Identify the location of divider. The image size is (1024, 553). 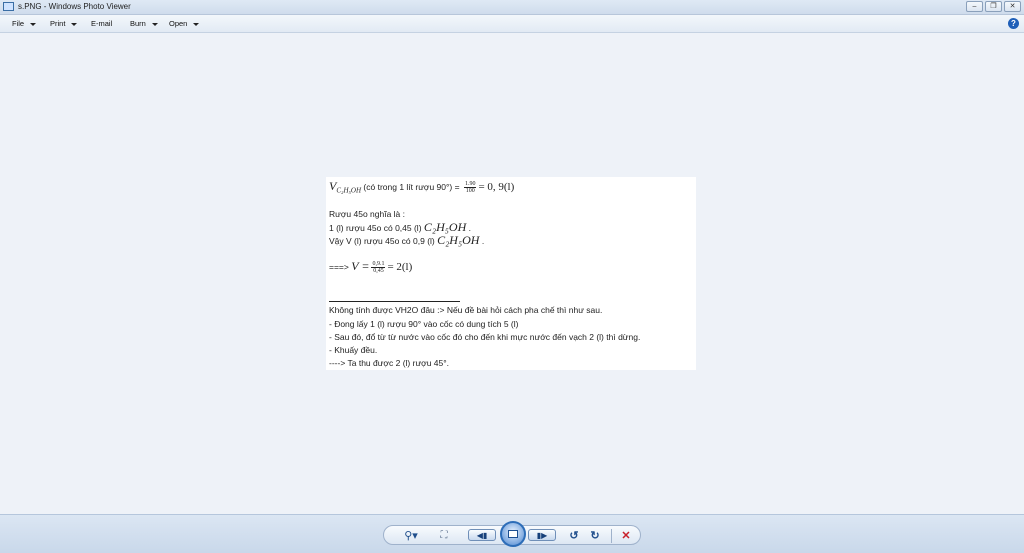
(394, 301).